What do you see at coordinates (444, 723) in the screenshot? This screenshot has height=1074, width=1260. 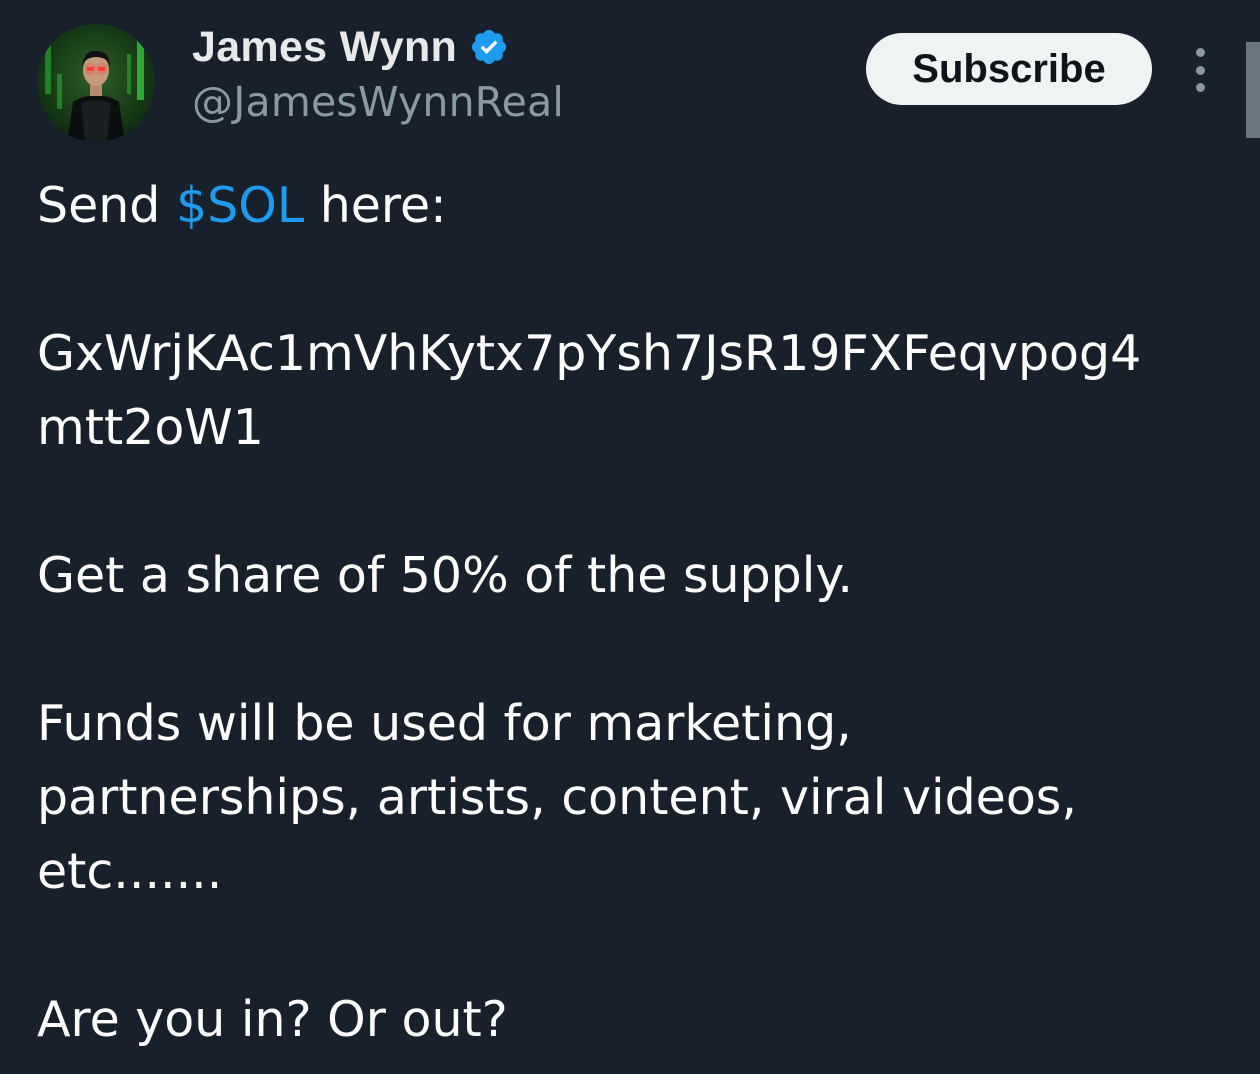 I see `tweet-line-funds-1: Funds will be used for marketing,` at bounding box center [444, 723].